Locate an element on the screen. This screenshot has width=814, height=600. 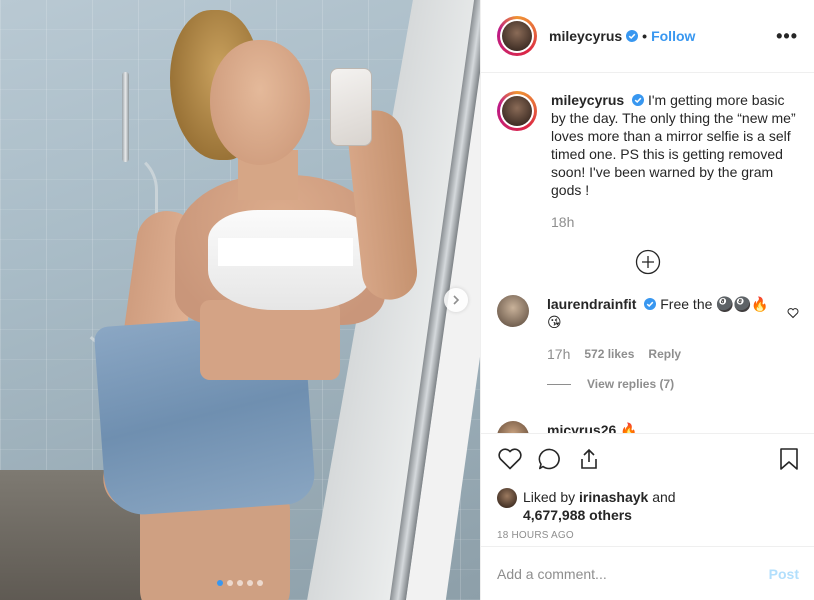
reply-button: Reply is located at coordinates (664, 354).